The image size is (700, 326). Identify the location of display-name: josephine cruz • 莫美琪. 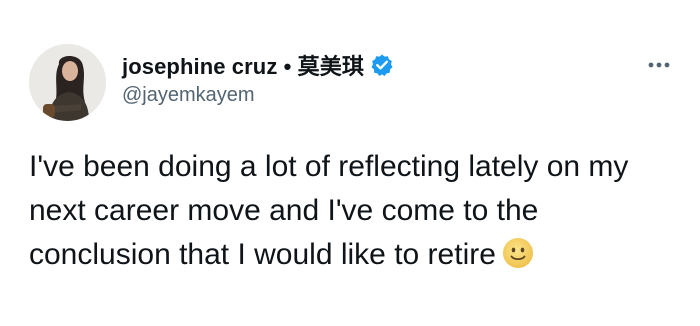
(243, 65).